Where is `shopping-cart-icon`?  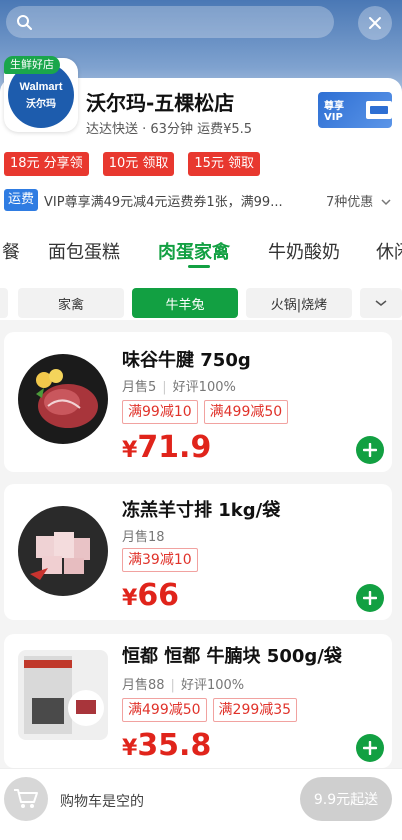 shopping-cart-icon is located at coordinates (26, 798).